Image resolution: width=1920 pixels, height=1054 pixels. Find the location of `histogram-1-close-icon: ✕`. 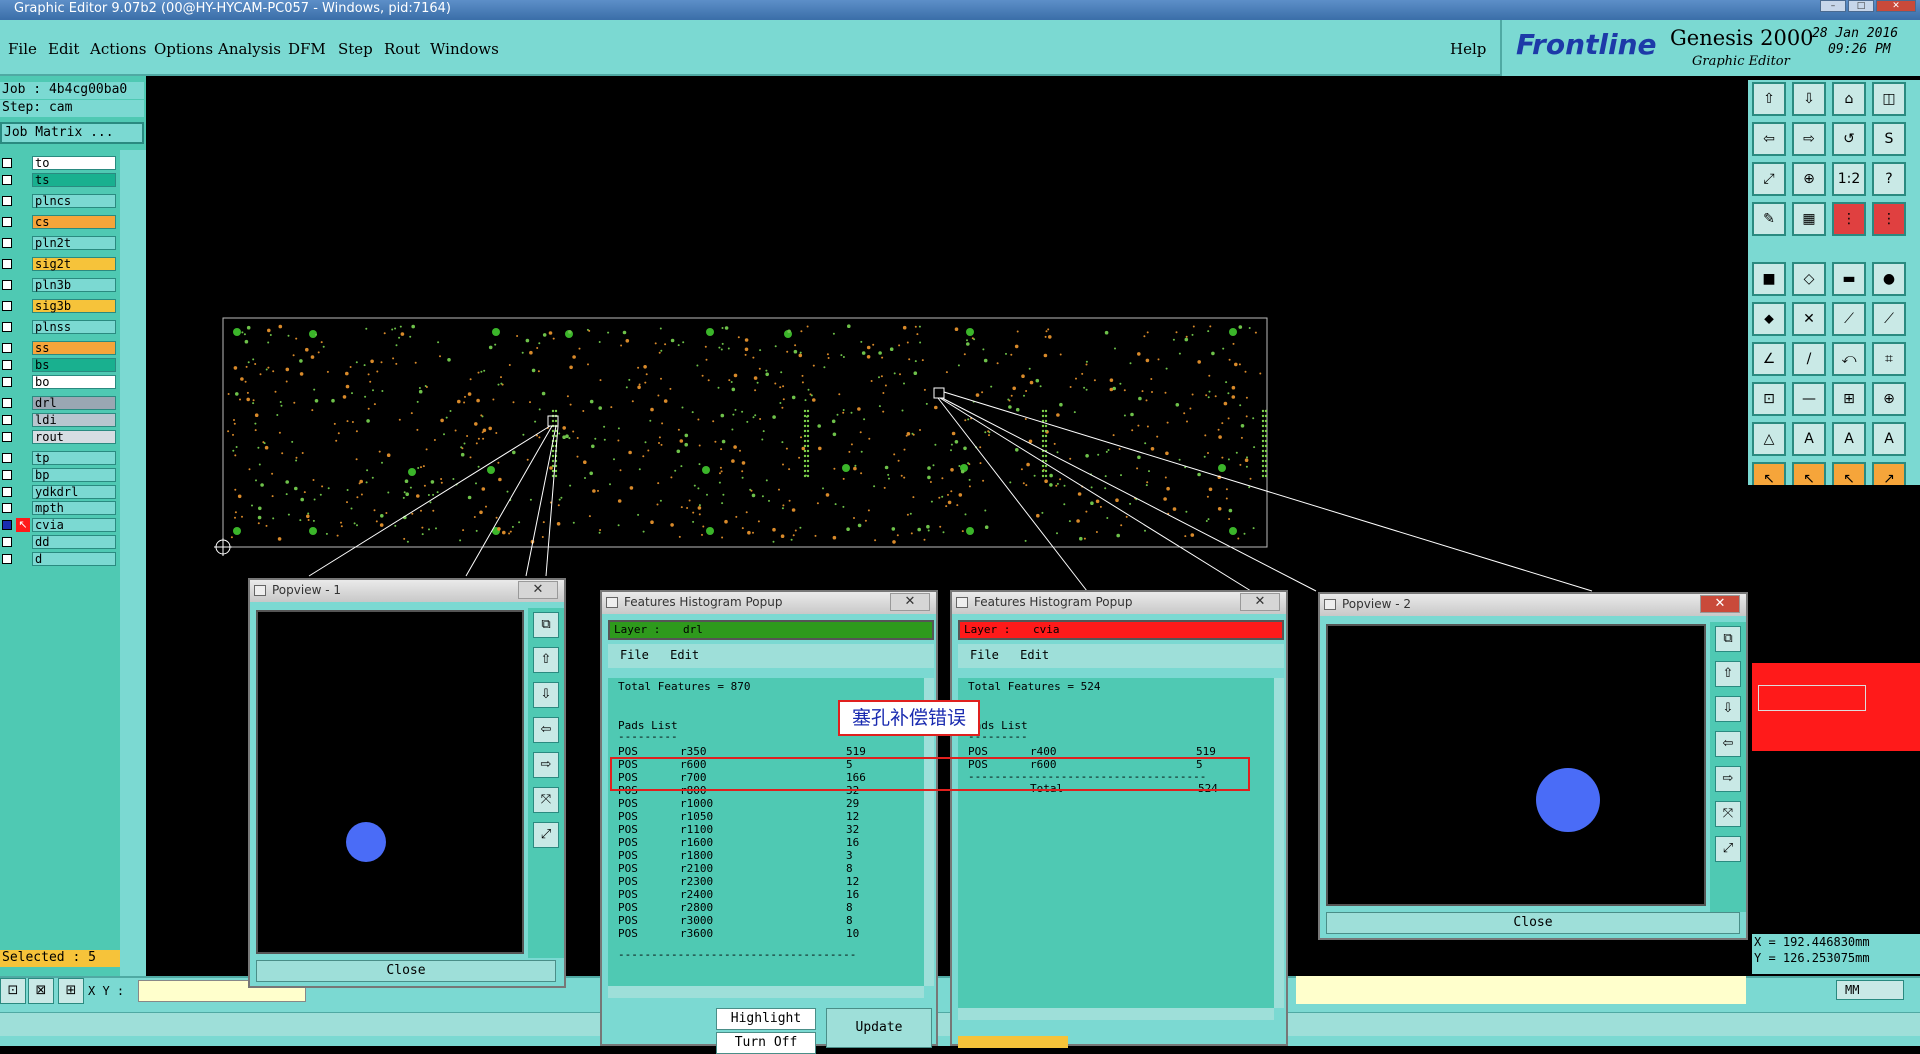

histogram-1-close-icon: ✕ is located at coordinates (910, 602).